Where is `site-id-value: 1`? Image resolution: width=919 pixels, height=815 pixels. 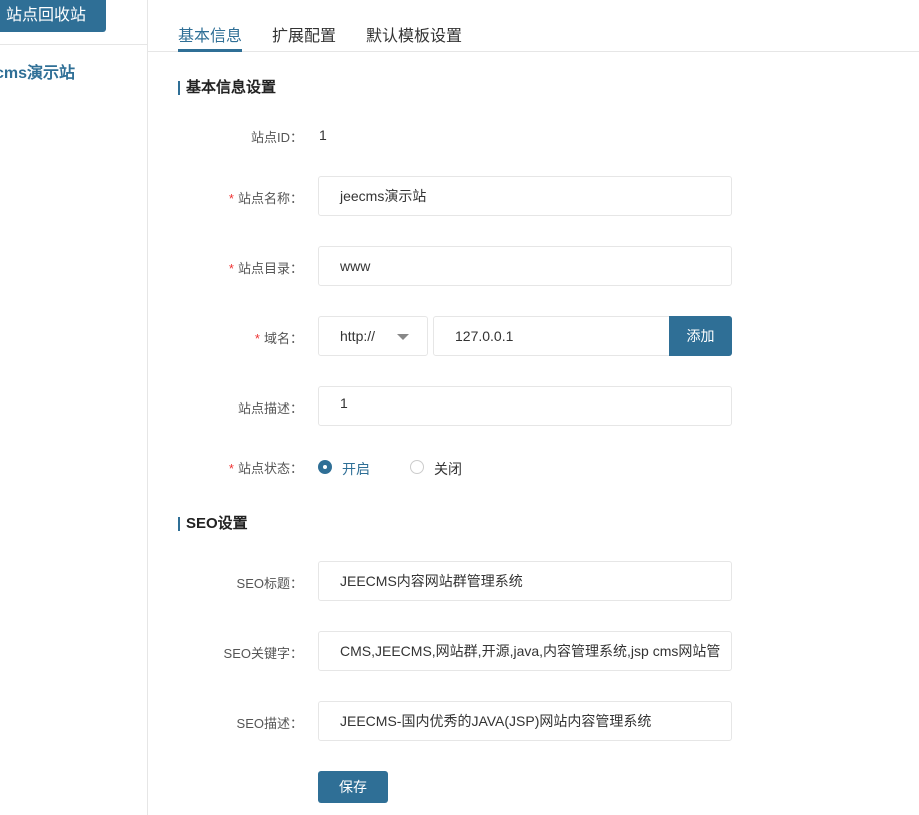 site-id-value: 1 is located at coordinates (323, 135).